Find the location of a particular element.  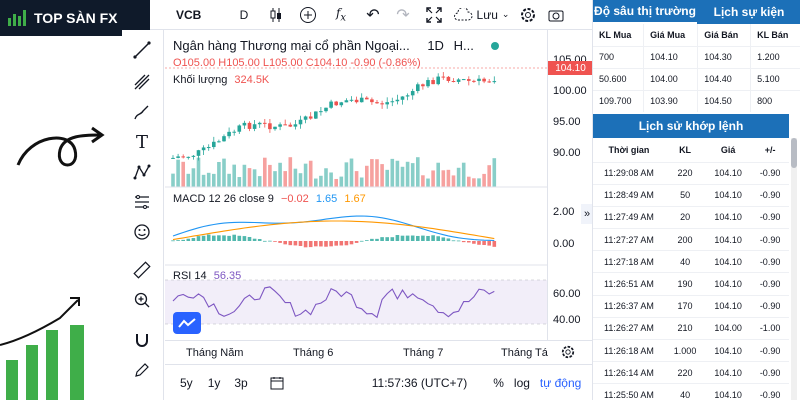

history-row: 11:26:14 AM 220 104.10 -0.90 is located at coordinates (691, 372).